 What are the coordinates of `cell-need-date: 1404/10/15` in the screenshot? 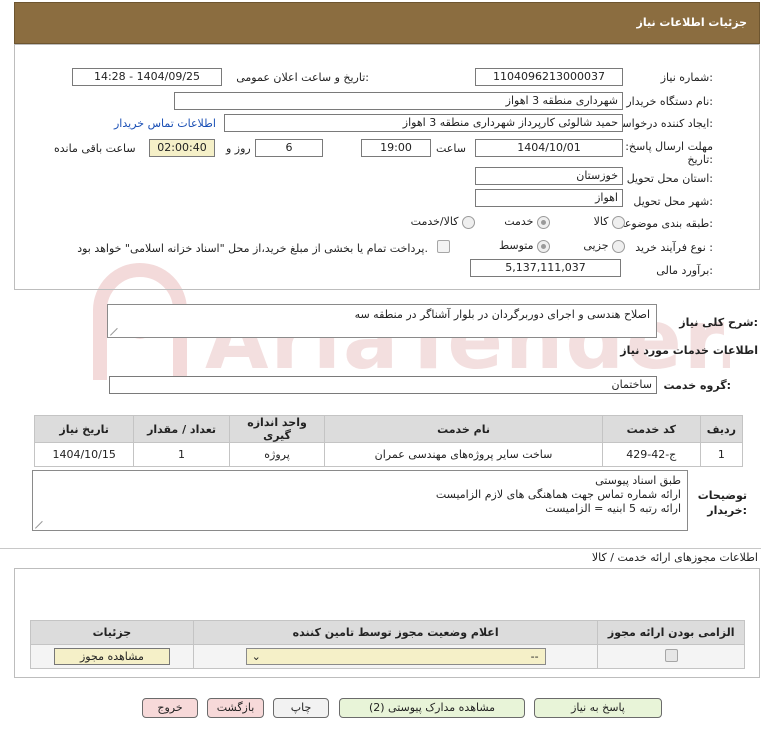 It's located at (84, 454).